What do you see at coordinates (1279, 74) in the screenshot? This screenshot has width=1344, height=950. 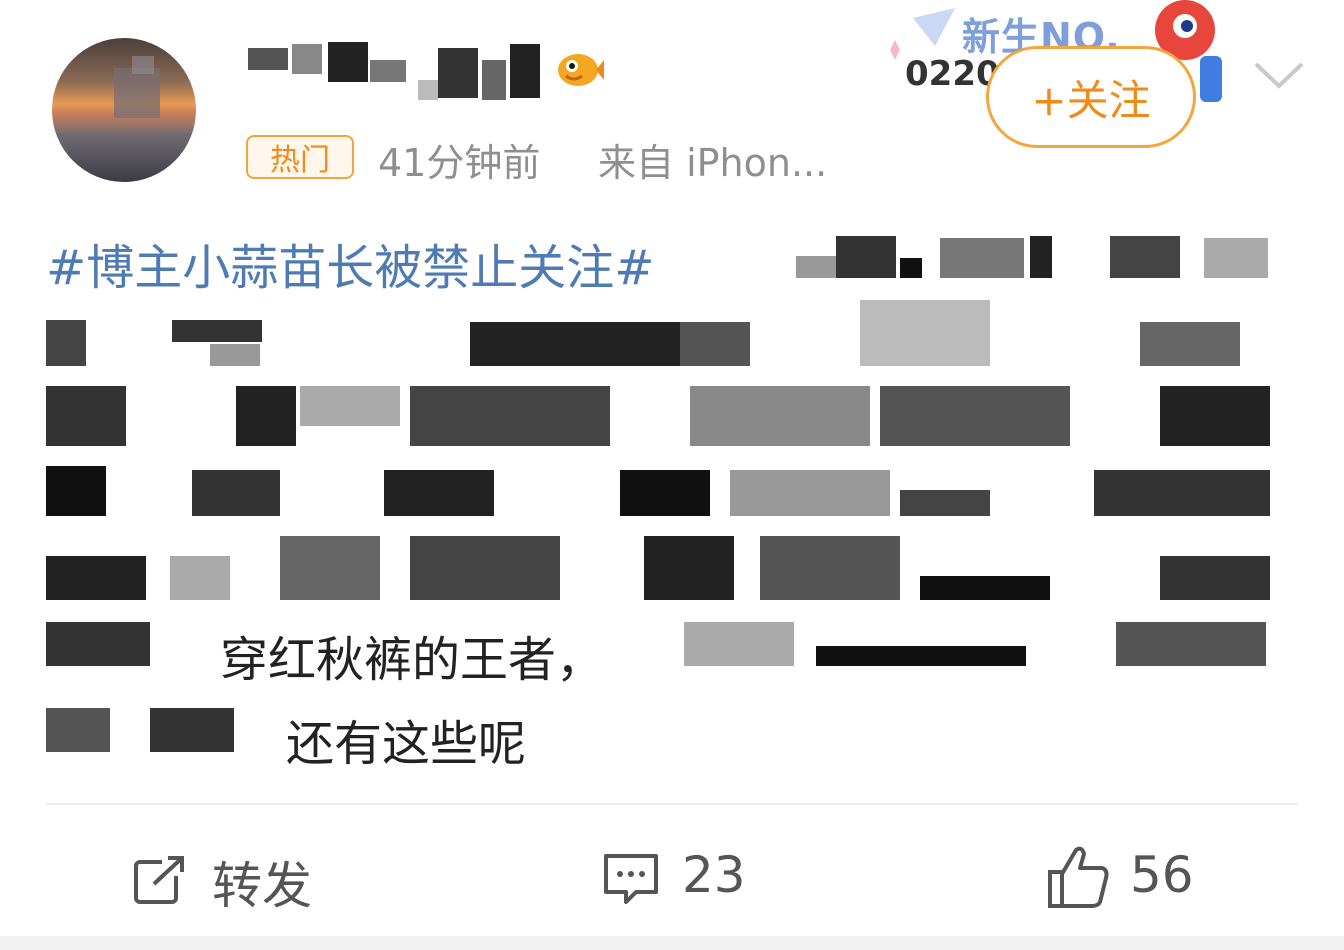 I see `chevron-down-icon` at bounding box center [1279, 74].